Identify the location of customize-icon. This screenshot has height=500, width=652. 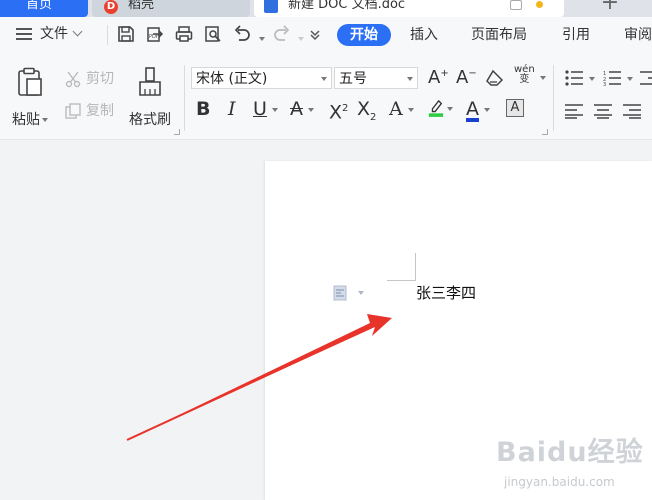
(315, 34).